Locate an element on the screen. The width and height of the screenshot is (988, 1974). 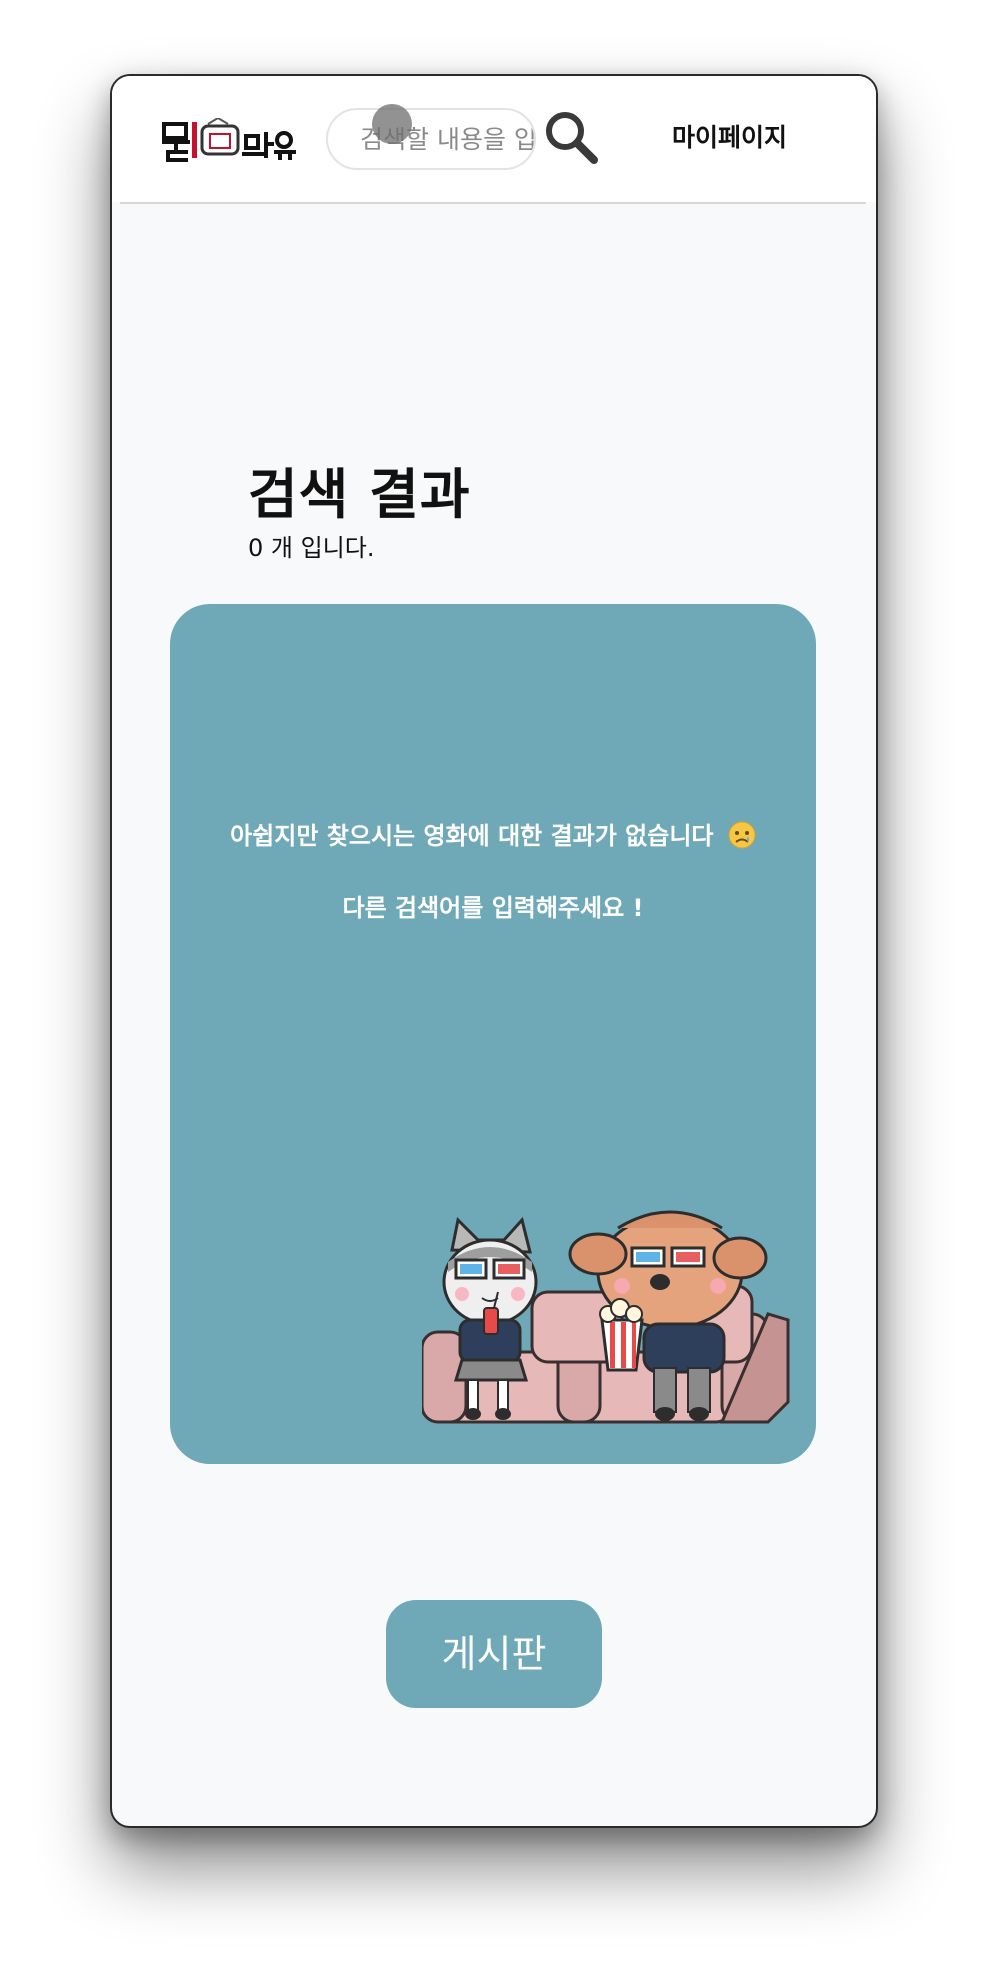
search-box is located at coordinates (431, 139).